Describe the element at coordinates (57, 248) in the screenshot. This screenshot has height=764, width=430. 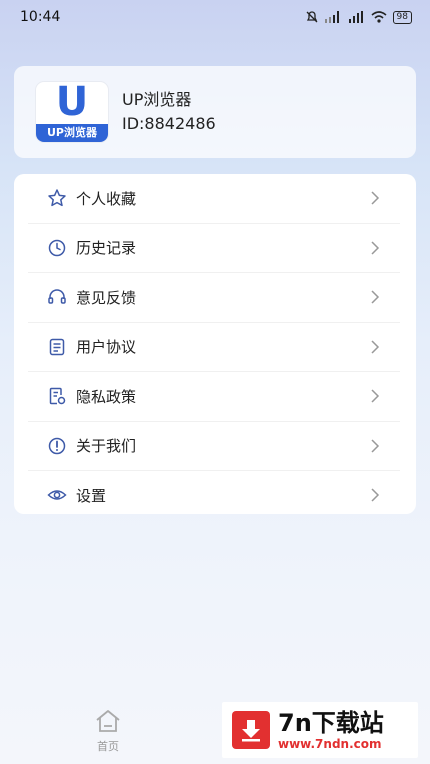
I see `clock-icon` at that location.